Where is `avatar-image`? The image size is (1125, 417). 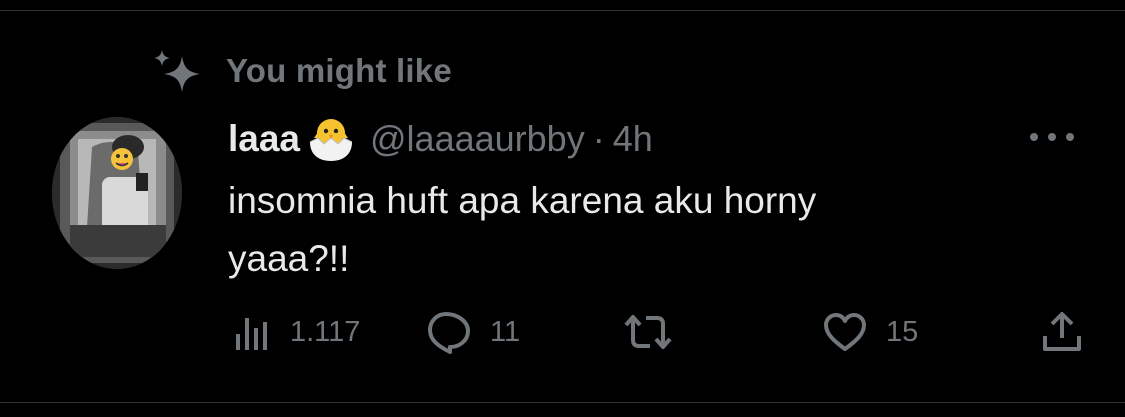 avatar-image is located at coordinates (117, 193).